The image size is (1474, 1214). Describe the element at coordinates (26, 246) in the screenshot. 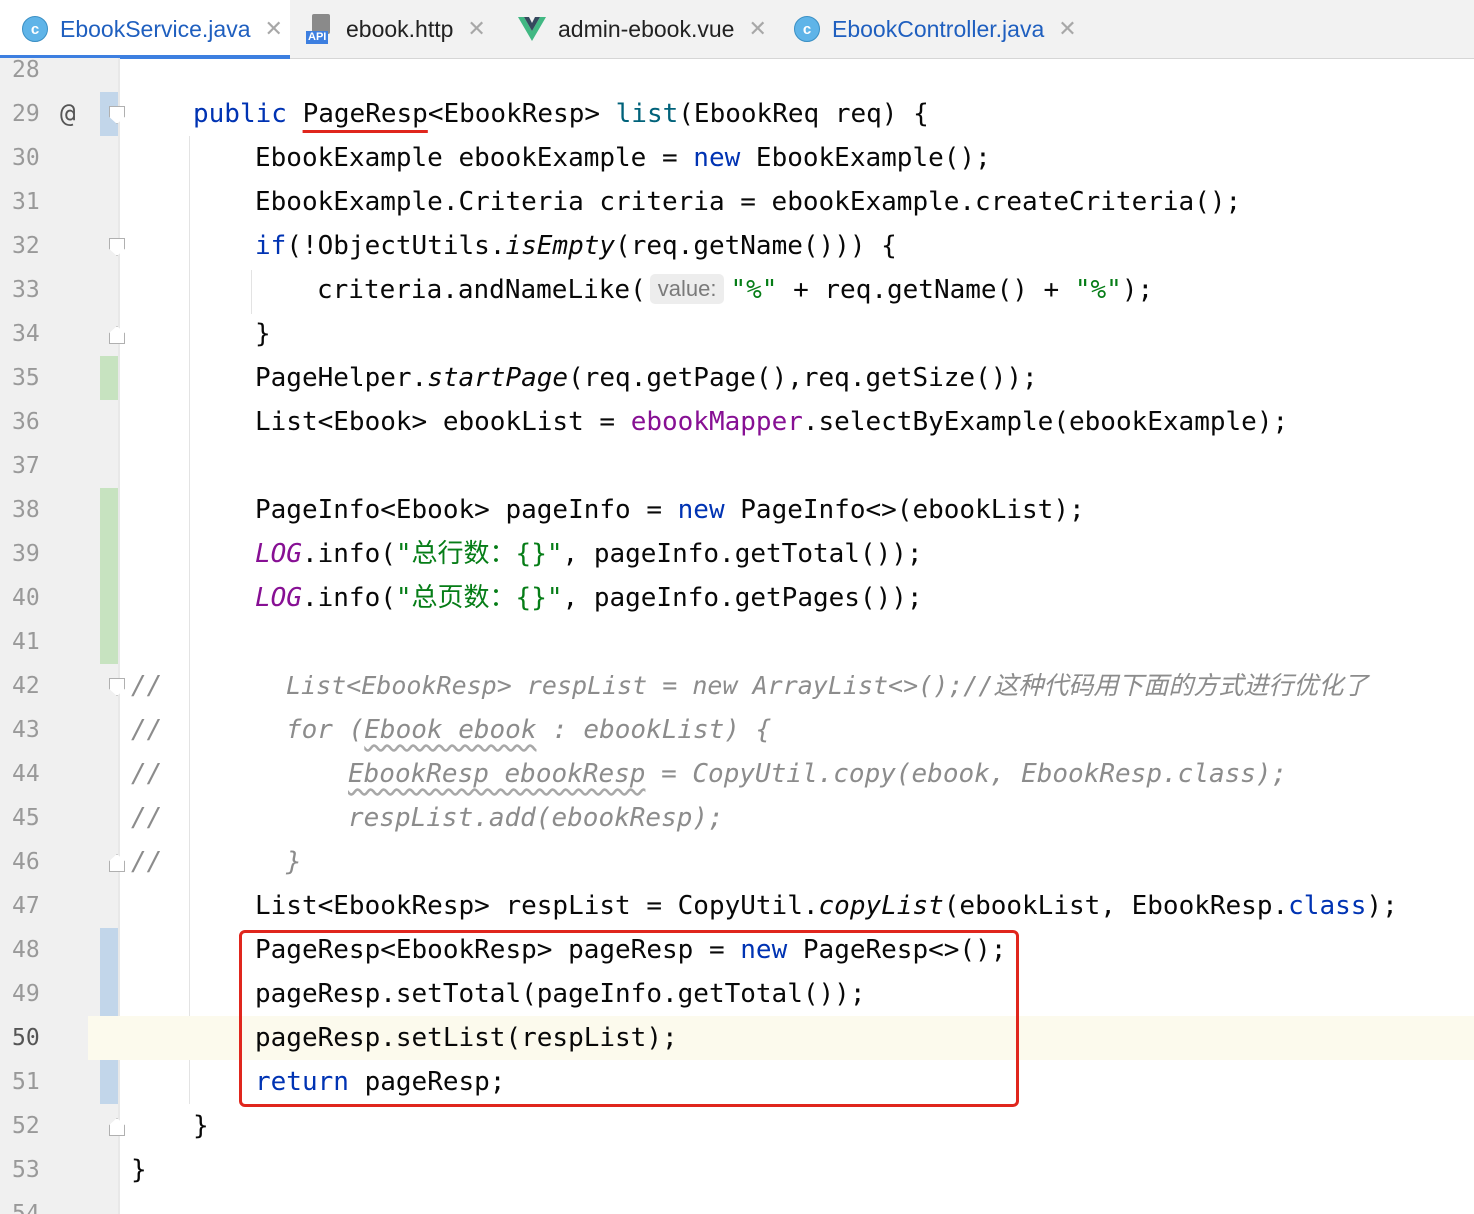

I see `line-number: 32` at that location.